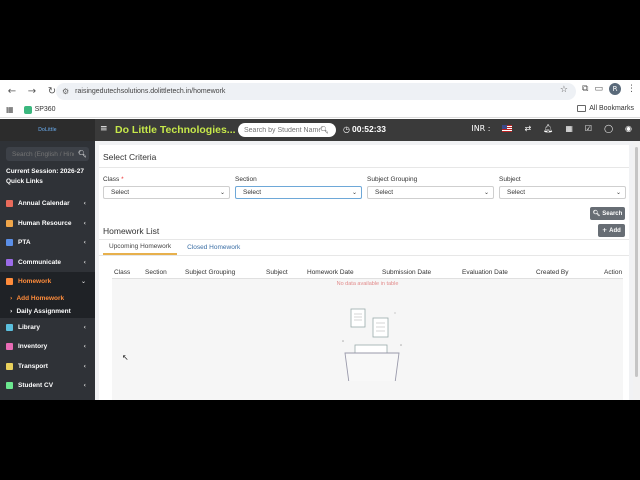 The height and width of the screenshot is (480, 640). I want to click on bookmark-label: SP360, so click(45, 109).